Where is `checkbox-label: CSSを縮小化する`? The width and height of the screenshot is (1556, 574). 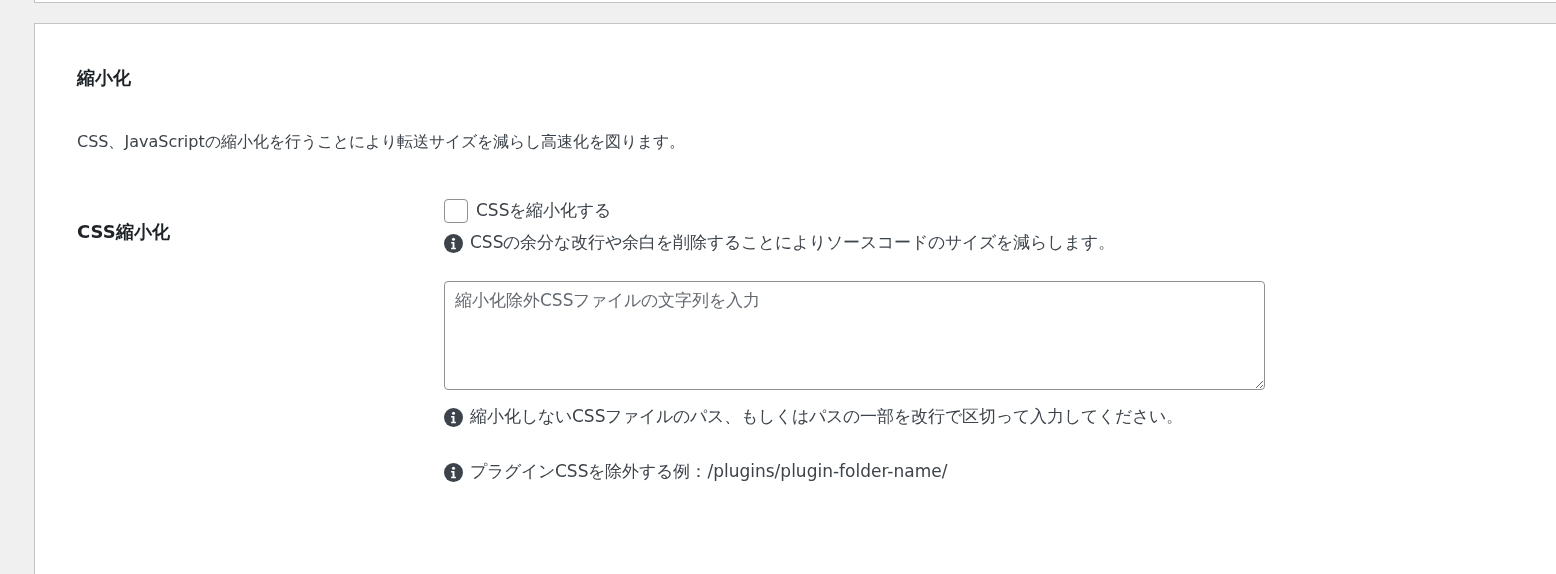 checkbox-label: CSSを縮小化する is located at coordinates (544, 211).